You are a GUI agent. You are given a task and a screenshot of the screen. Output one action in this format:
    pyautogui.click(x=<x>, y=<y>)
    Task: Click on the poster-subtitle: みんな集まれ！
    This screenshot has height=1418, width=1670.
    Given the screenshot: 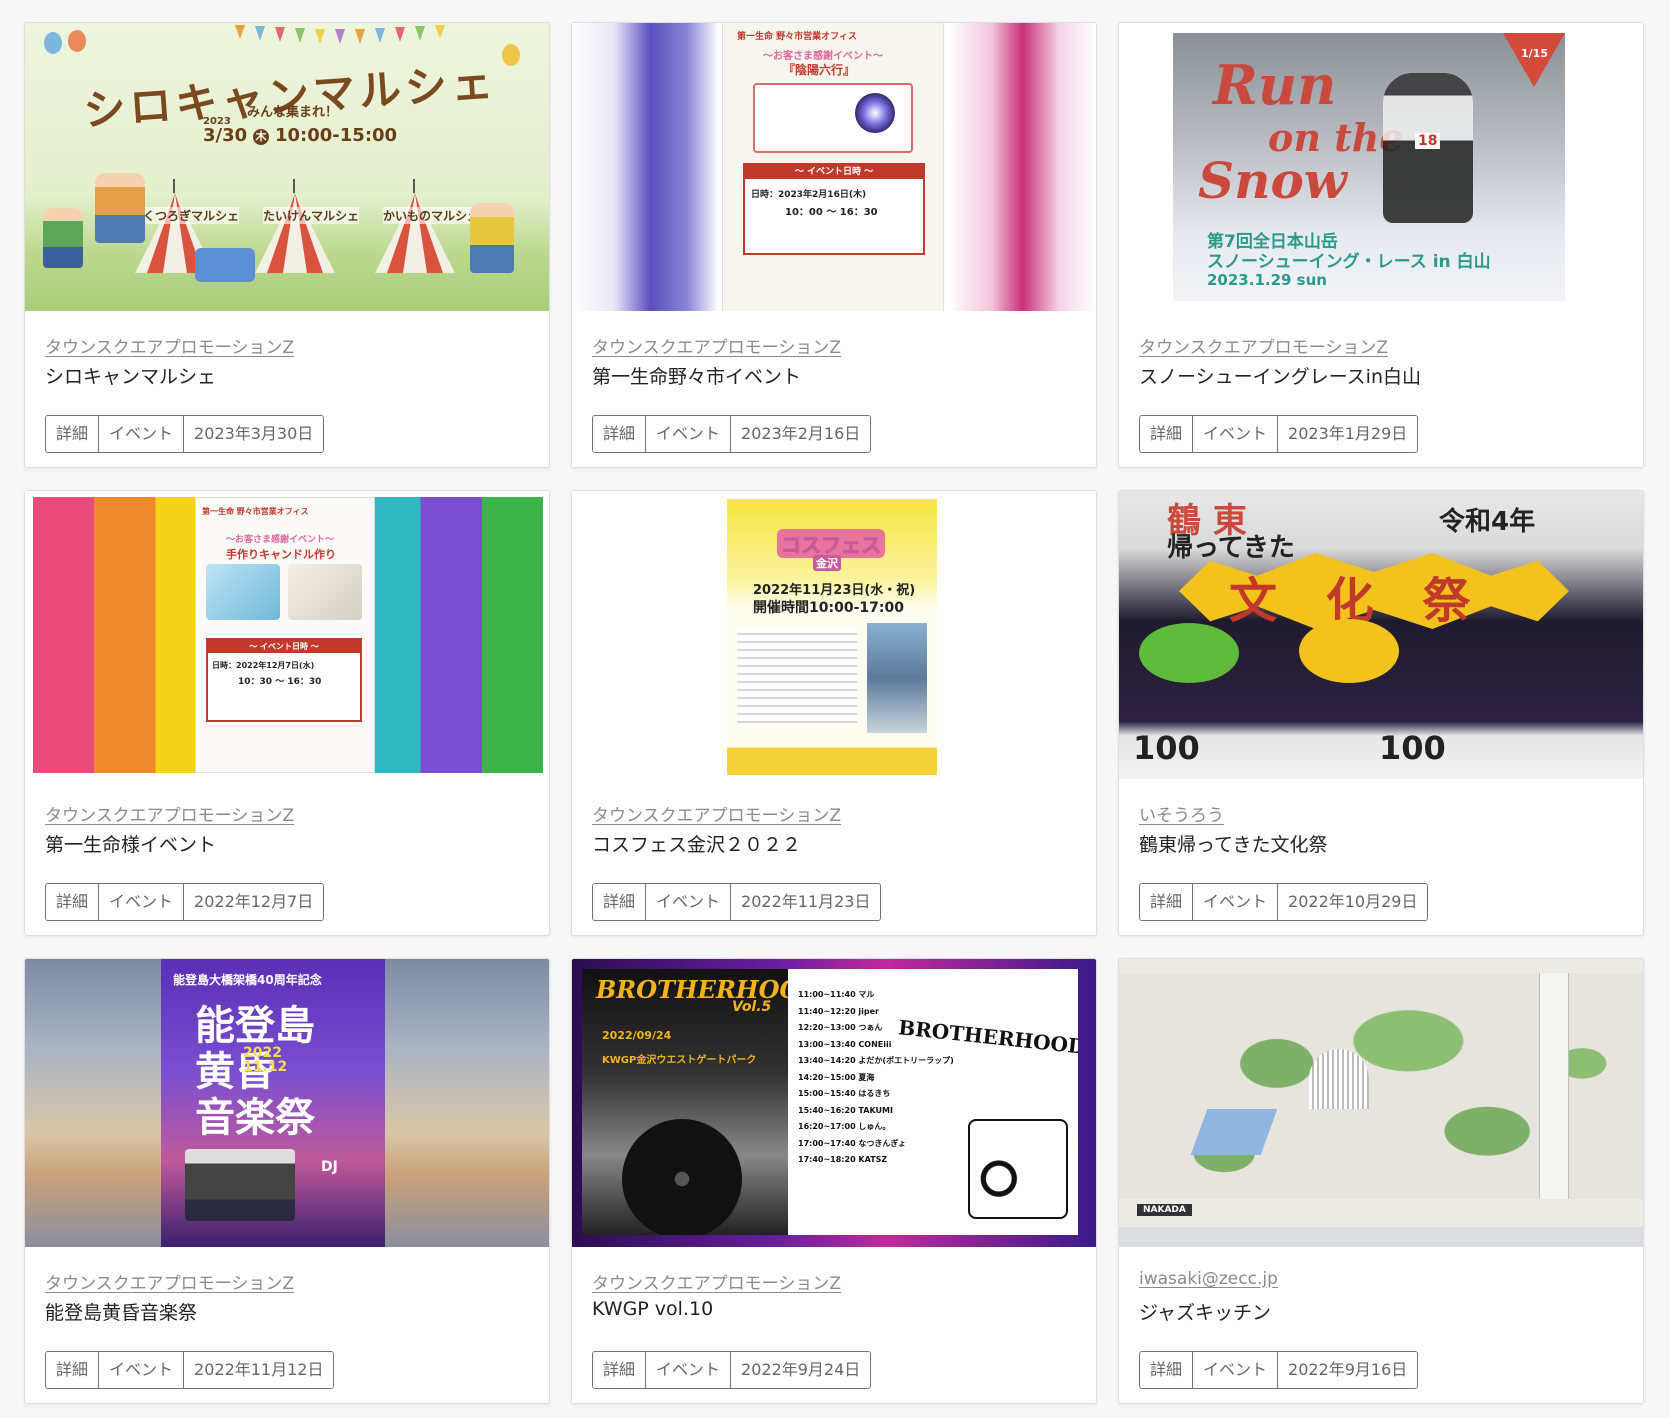 What is the action you would take?
    pyautogui.click(x=293, y=112)
    